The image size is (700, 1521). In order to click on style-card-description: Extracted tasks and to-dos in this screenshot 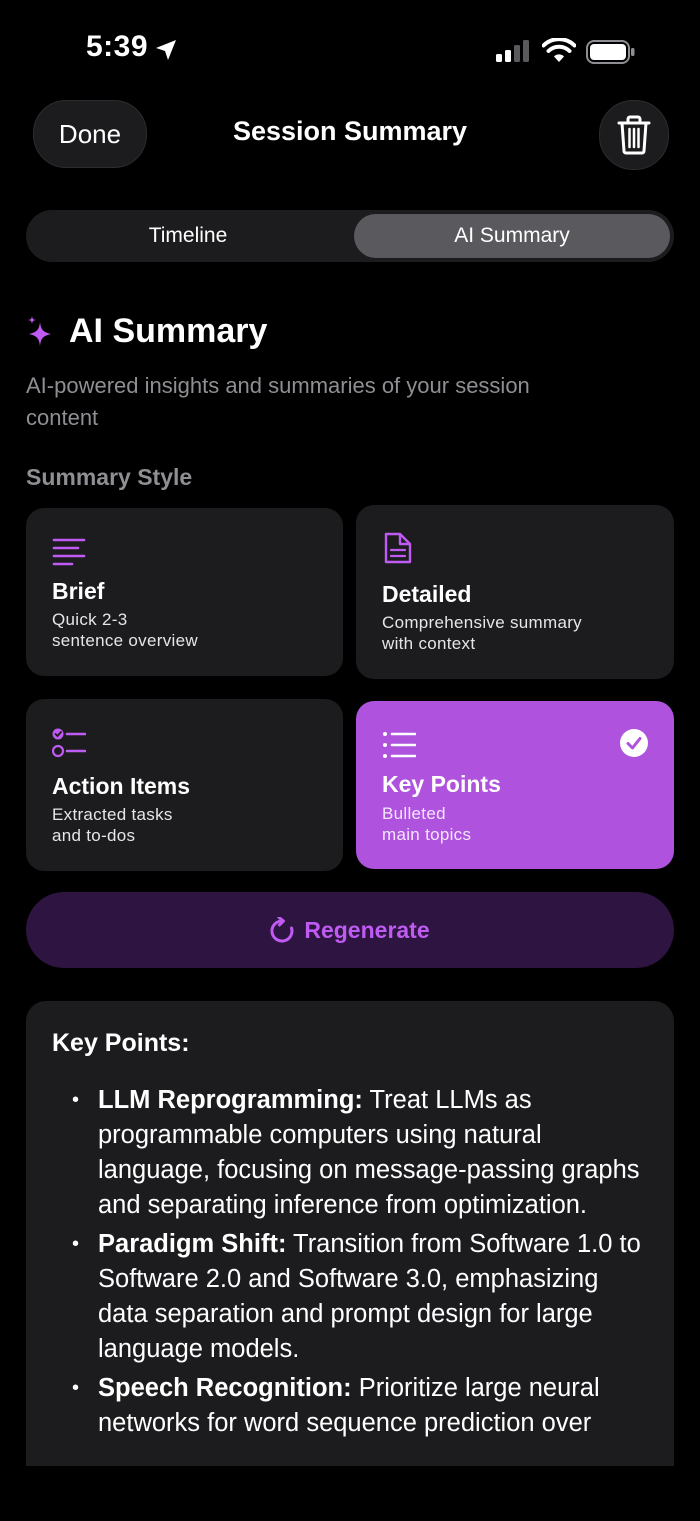, I will do `click(112, 825)`.